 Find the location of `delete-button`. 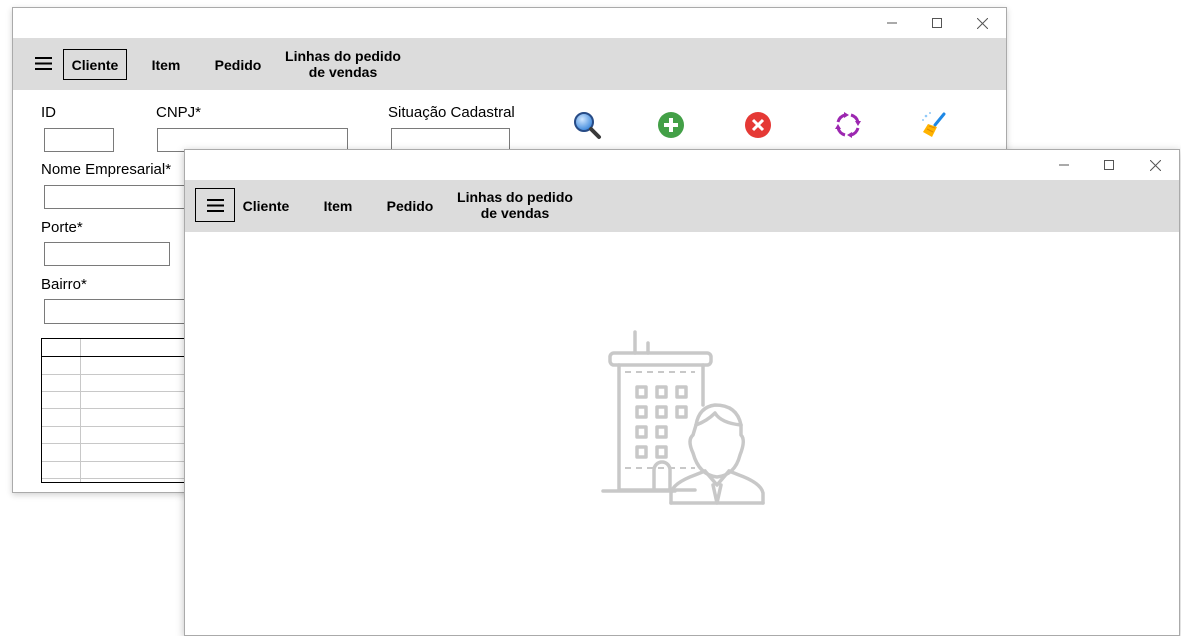

delete-button is located at coordinates (758, 125).